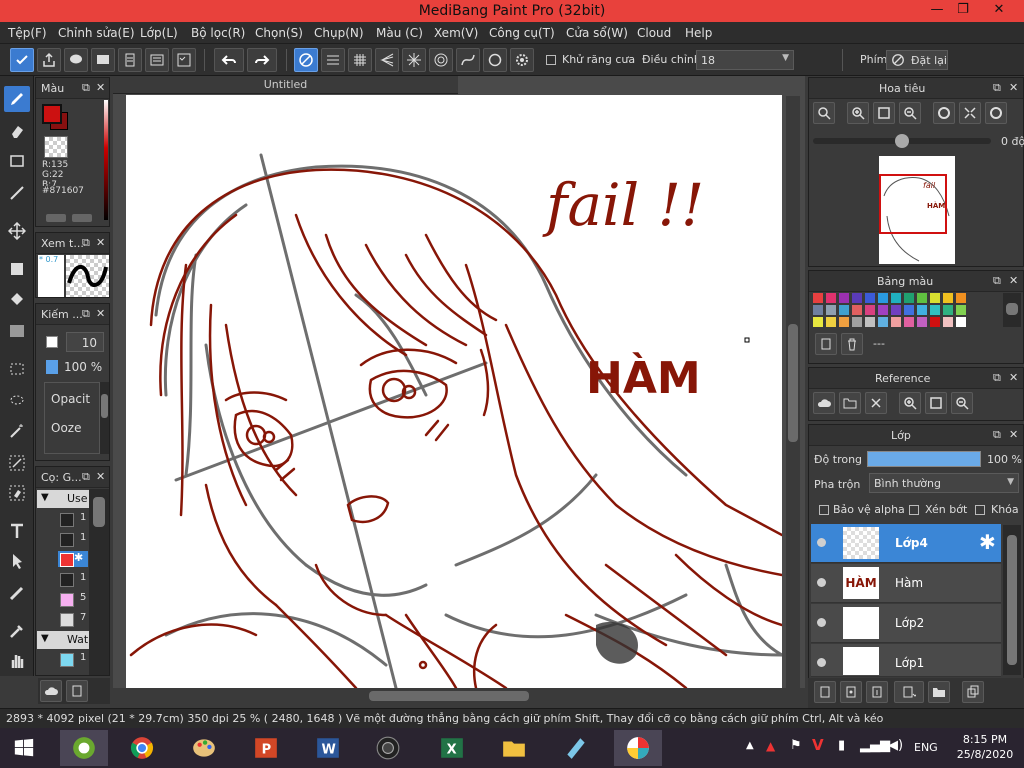  Describe the element at coordinates (262, 60) in the screenshot. I see `redo-button` at that location.